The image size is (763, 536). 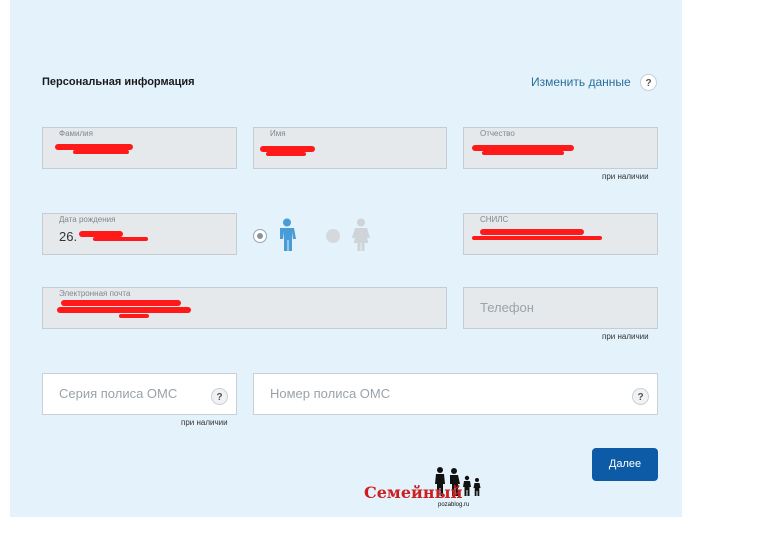 I want to click on oms-series-field: Серия полиса ОМС ?, so click(x=139, y=394).